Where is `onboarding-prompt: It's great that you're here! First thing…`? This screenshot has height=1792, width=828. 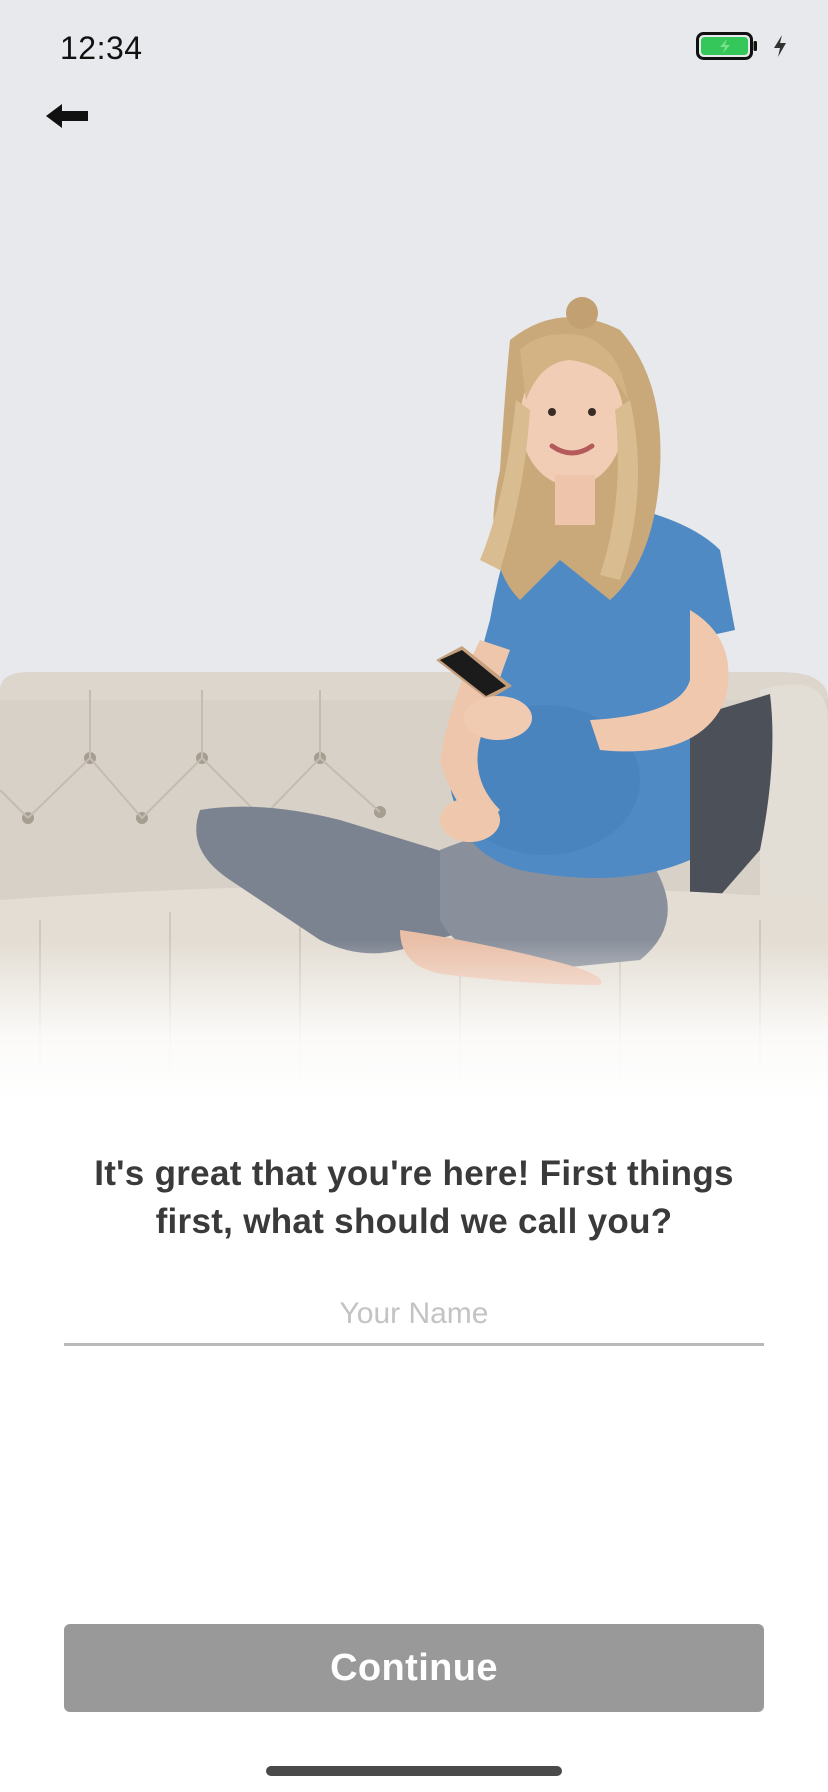
onboarding-prompt: It's great that you're here! First thing… is located at coordinates (414, 1197).